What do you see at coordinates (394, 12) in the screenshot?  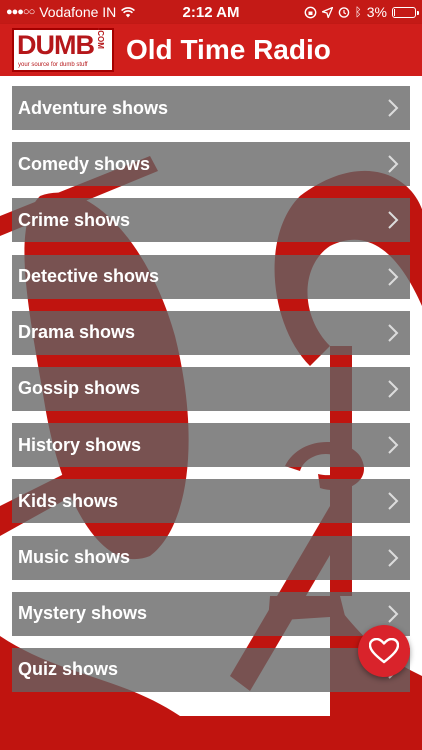 I see `battery-level` at bounding box center [394, 12].